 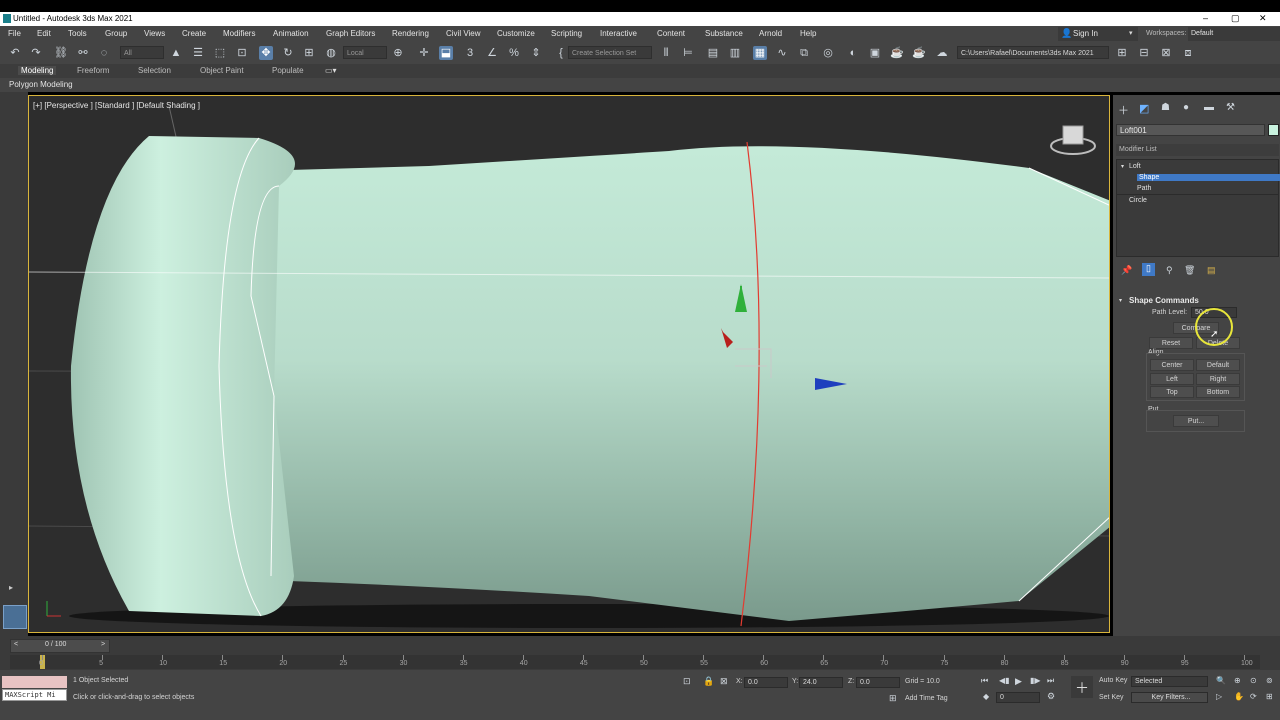 I want to click on pivot-center-icon: ⊕, so click(x=398, y=53).